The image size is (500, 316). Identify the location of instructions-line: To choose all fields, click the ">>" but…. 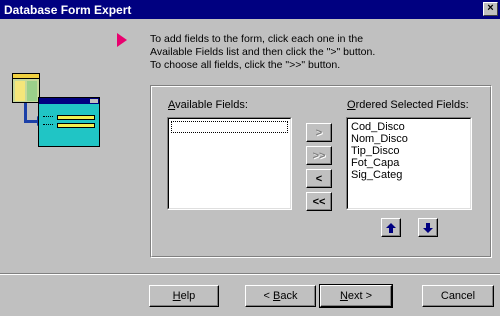
(245, 65).